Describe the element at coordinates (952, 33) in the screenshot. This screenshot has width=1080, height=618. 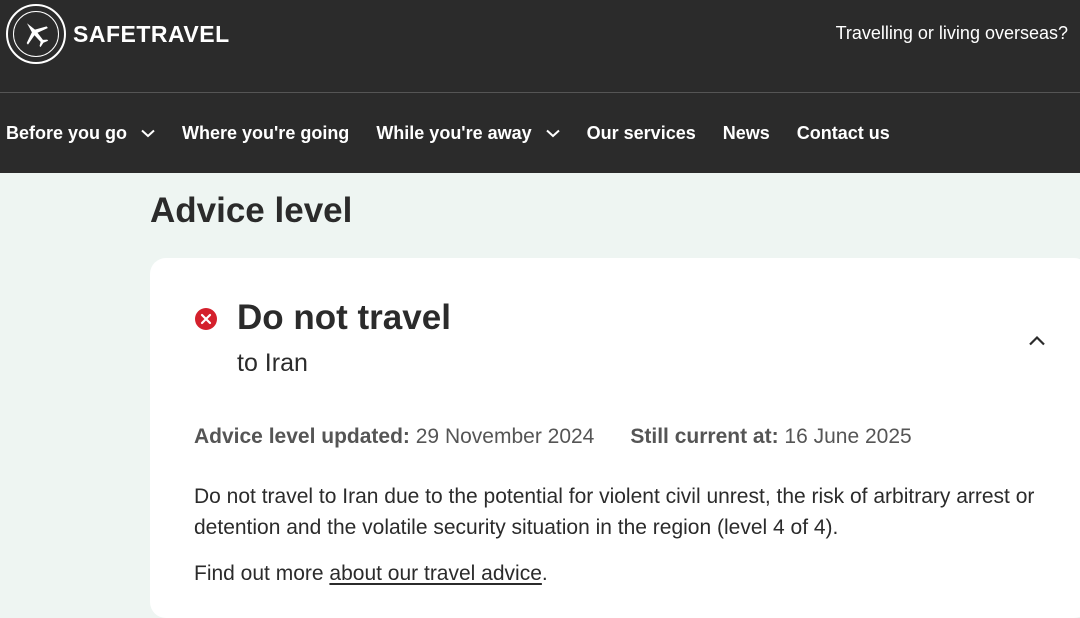
I see `overseas-link: Travelling or living overseas?` at that location.